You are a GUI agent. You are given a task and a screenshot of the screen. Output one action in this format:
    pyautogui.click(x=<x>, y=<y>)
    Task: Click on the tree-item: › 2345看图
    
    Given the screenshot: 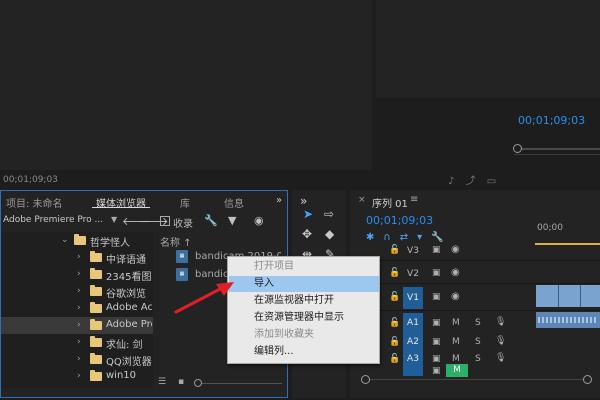 What is the action you would take?
    pyautogui.click(x=77, y=274)
    